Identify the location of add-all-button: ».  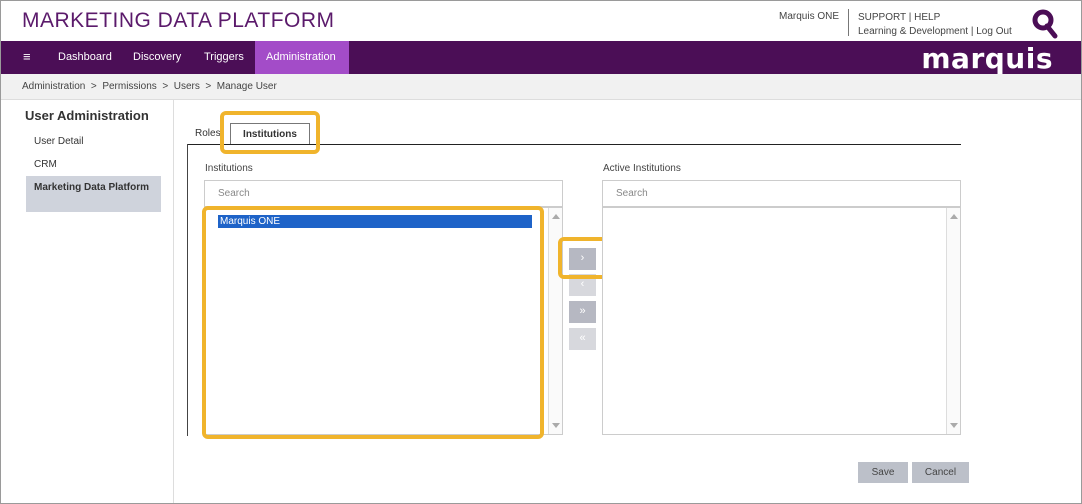
(582, 312).